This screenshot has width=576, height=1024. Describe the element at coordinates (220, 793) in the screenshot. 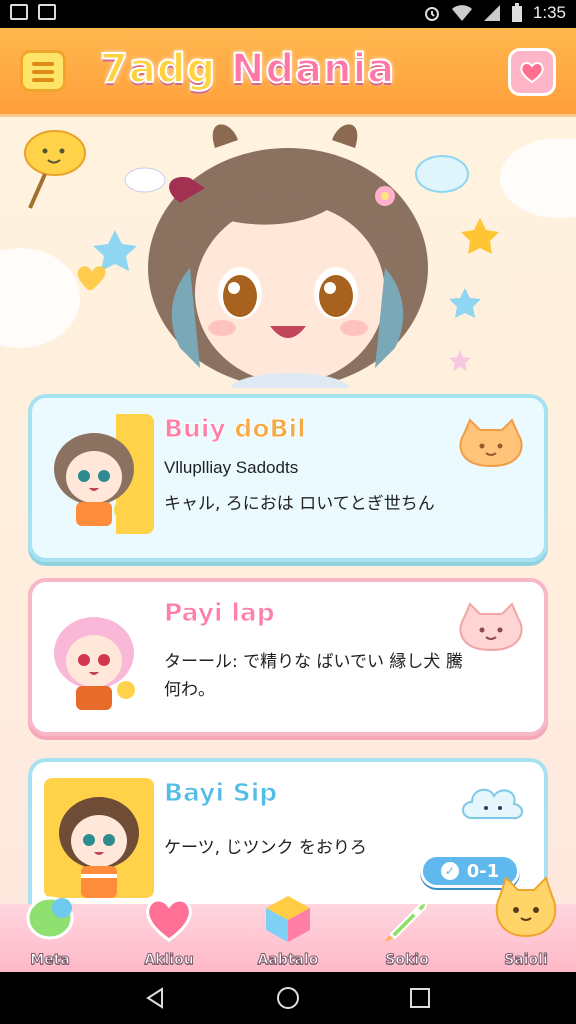

I see `card-title: Bayi Sip` at that location.